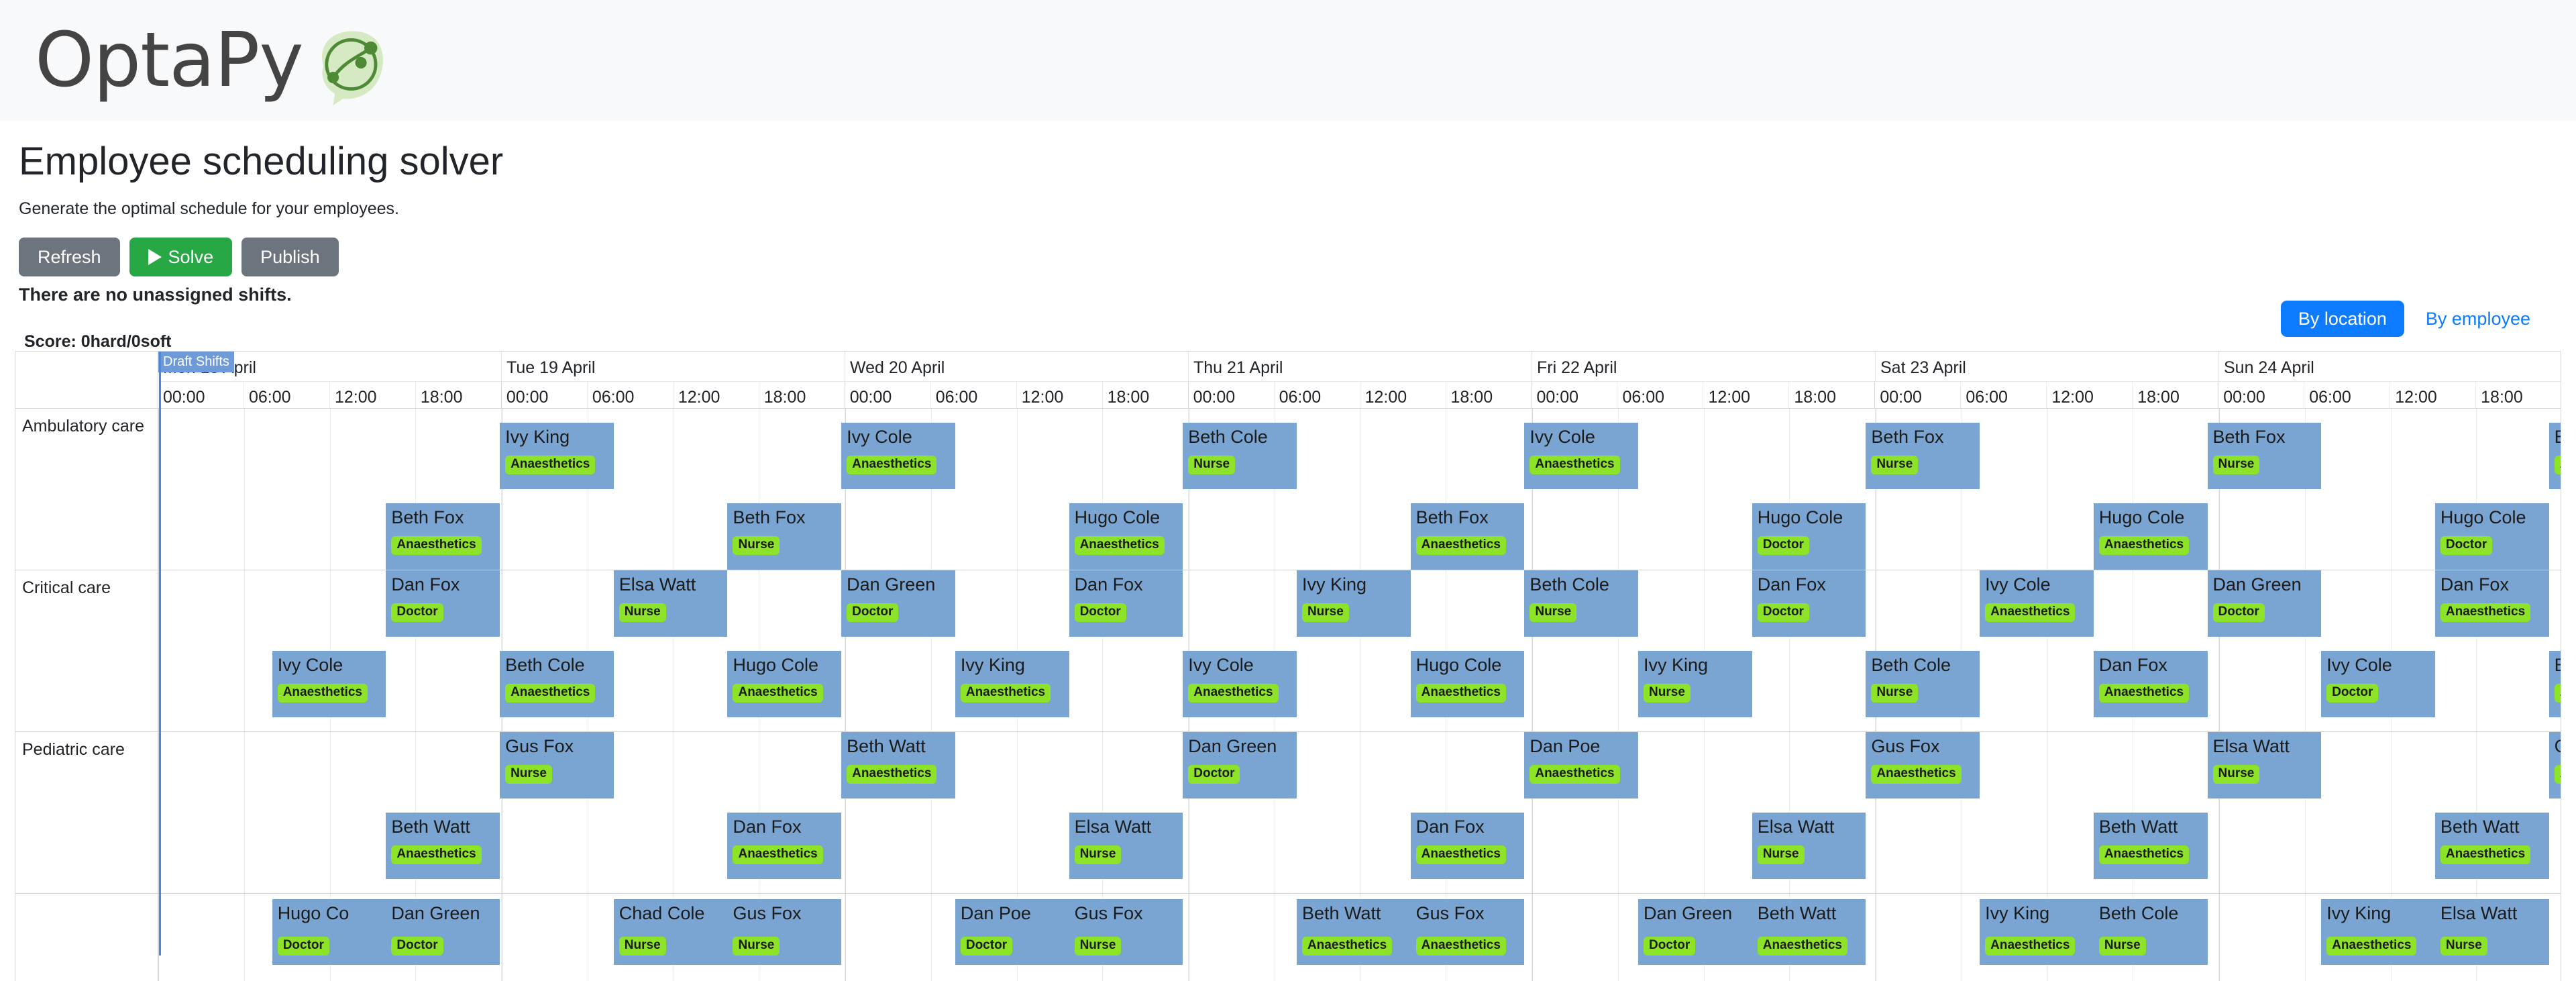 The width and height of the screenshot is (2576, 981). Describe the element at coordinates (329, 932) in the screenshot. I see `shift-block: Hugo Co Doctor` at that location.